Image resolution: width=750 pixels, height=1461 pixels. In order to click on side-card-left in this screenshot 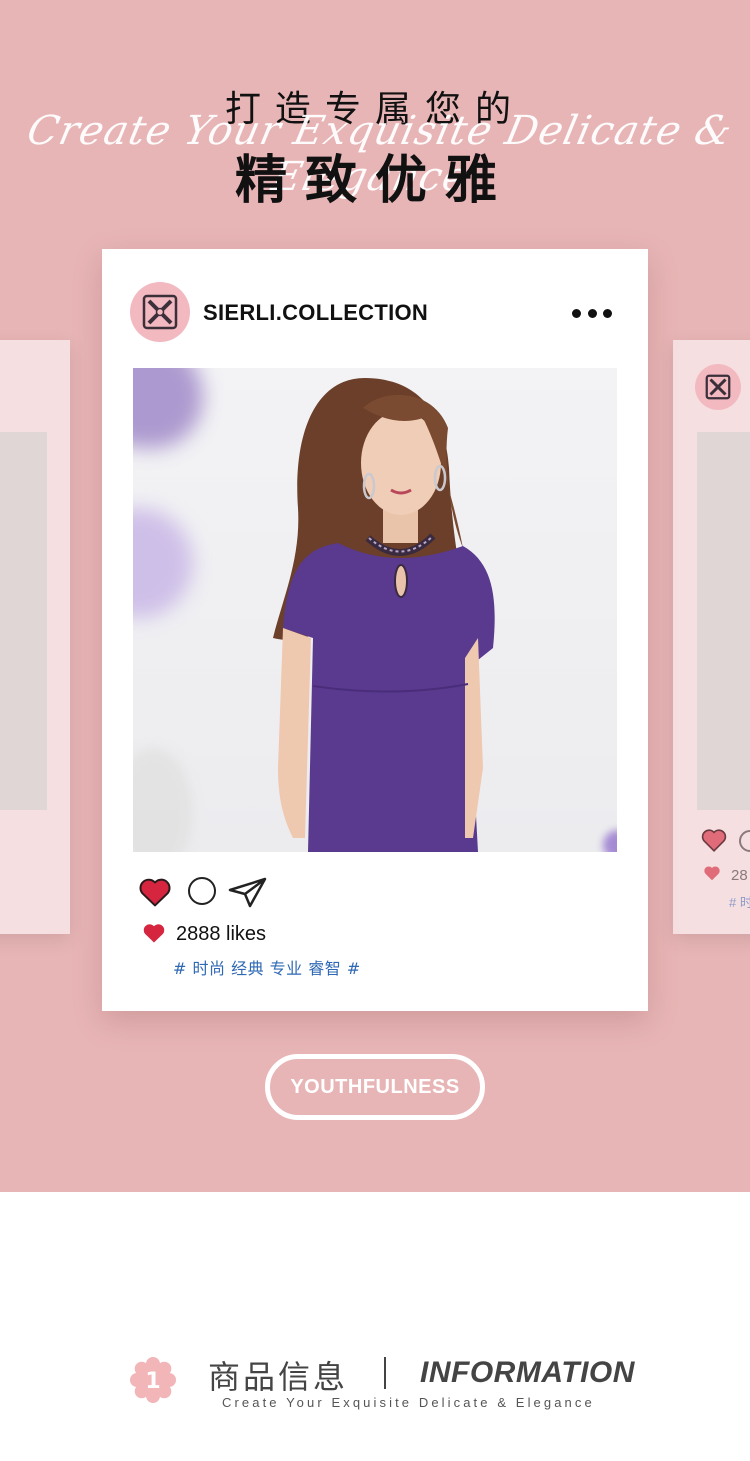, I will do `click(35, 637)`.